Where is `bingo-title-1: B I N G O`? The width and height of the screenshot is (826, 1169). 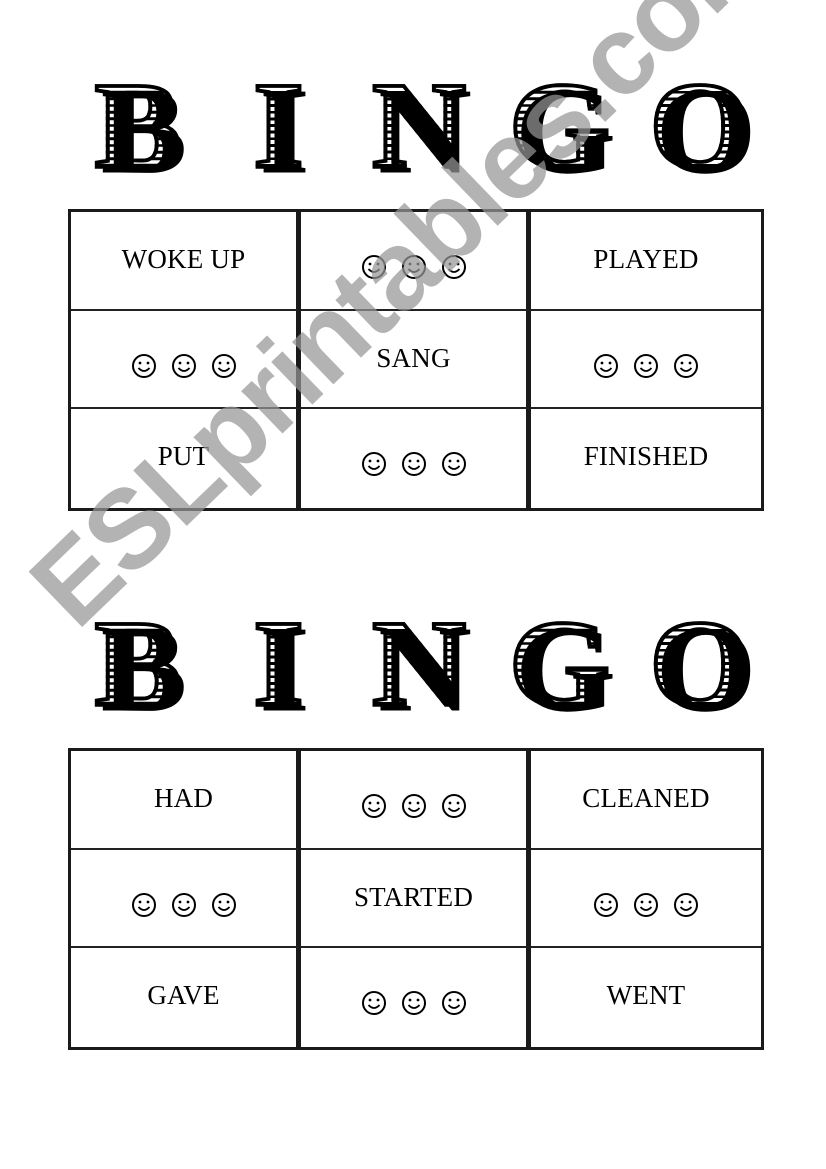 bingo-title-1: B I N G O is located at coordinates (419, 126).